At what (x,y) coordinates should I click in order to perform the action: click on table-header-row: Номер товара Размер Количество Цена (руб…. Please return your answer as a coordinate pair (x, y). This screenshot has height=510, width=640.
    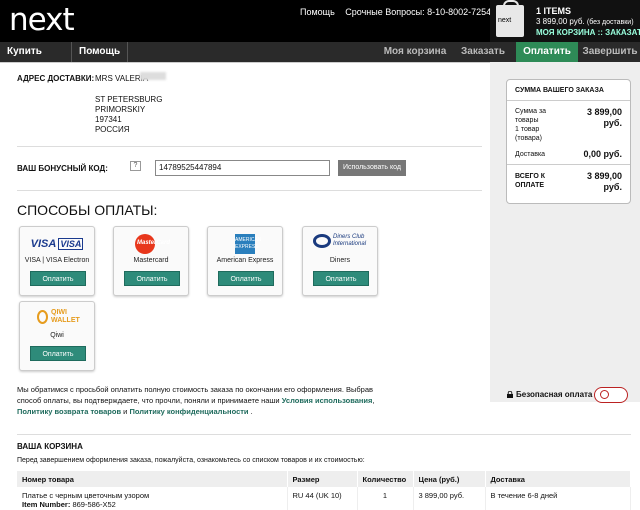
    Looking at the image, I should click on (324, 479).